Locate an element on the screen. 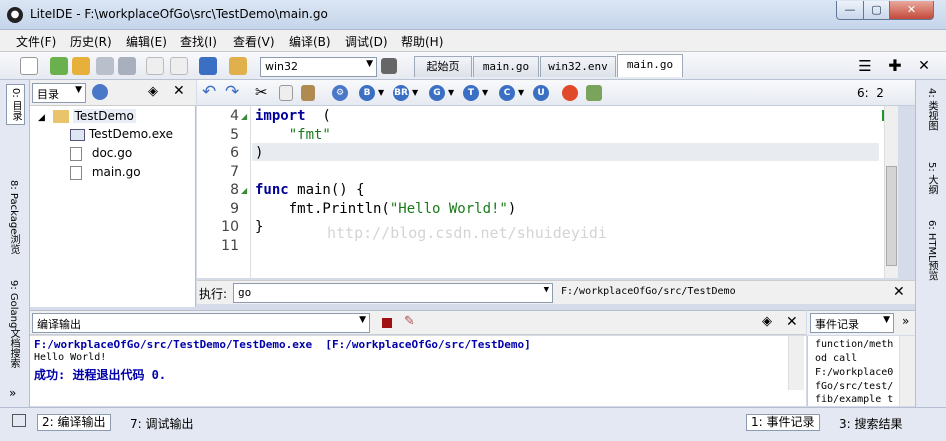 The image size is (946, 441). copy-icon is located at coordinates (286, 93).